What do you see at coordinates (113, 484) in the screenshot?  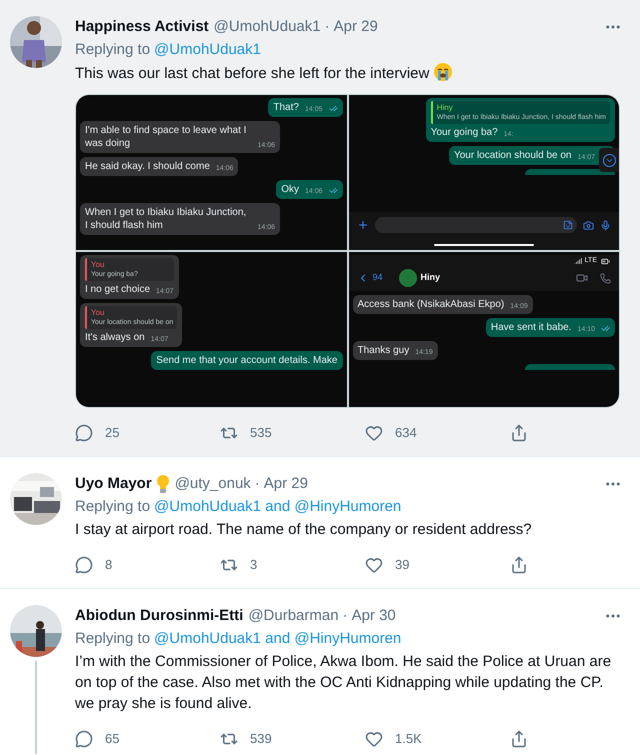 I see `author-name: Uyo Mayor` at bounding box center [113, 484].